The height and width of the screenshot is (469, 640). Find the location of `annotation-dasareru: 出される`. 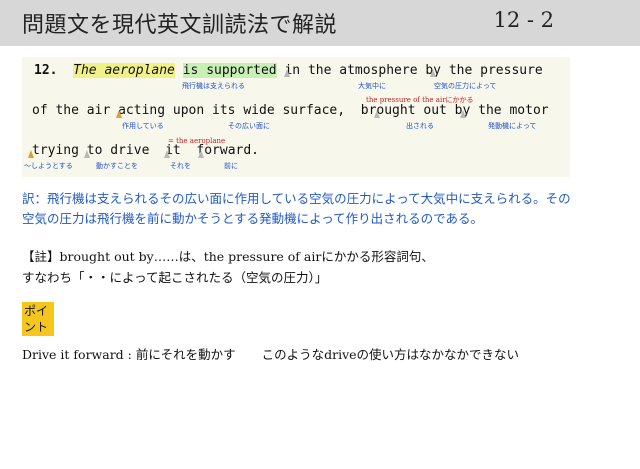

annotation-dasareru: 出される is located at coordinates (420, 126).